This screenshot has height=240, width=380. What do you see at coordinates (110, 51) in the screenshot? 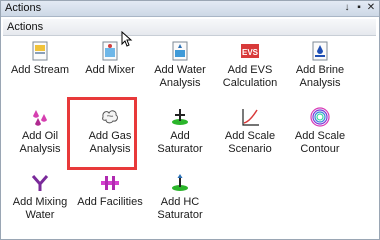
I see `mixer-icon` at bounding box center [110, 51].